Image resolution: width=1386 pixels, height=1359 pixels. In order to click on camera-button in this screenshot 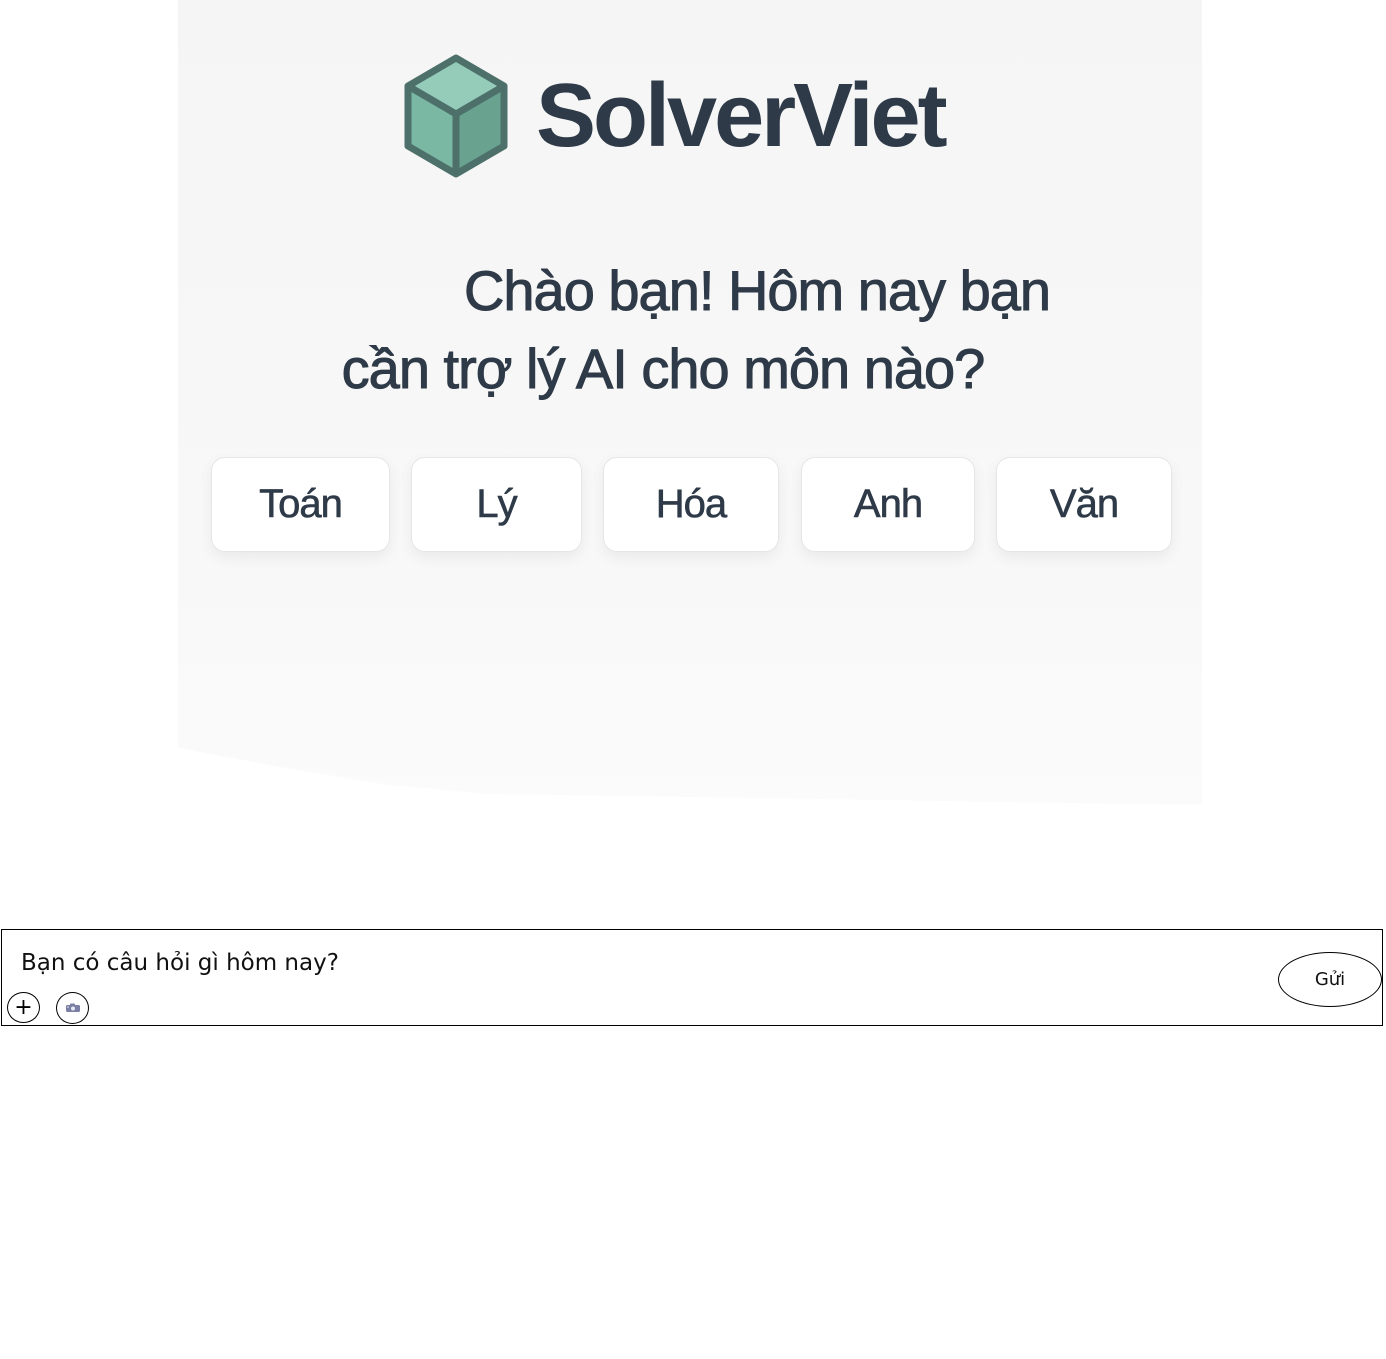, I will do `click(72, 1008)`.